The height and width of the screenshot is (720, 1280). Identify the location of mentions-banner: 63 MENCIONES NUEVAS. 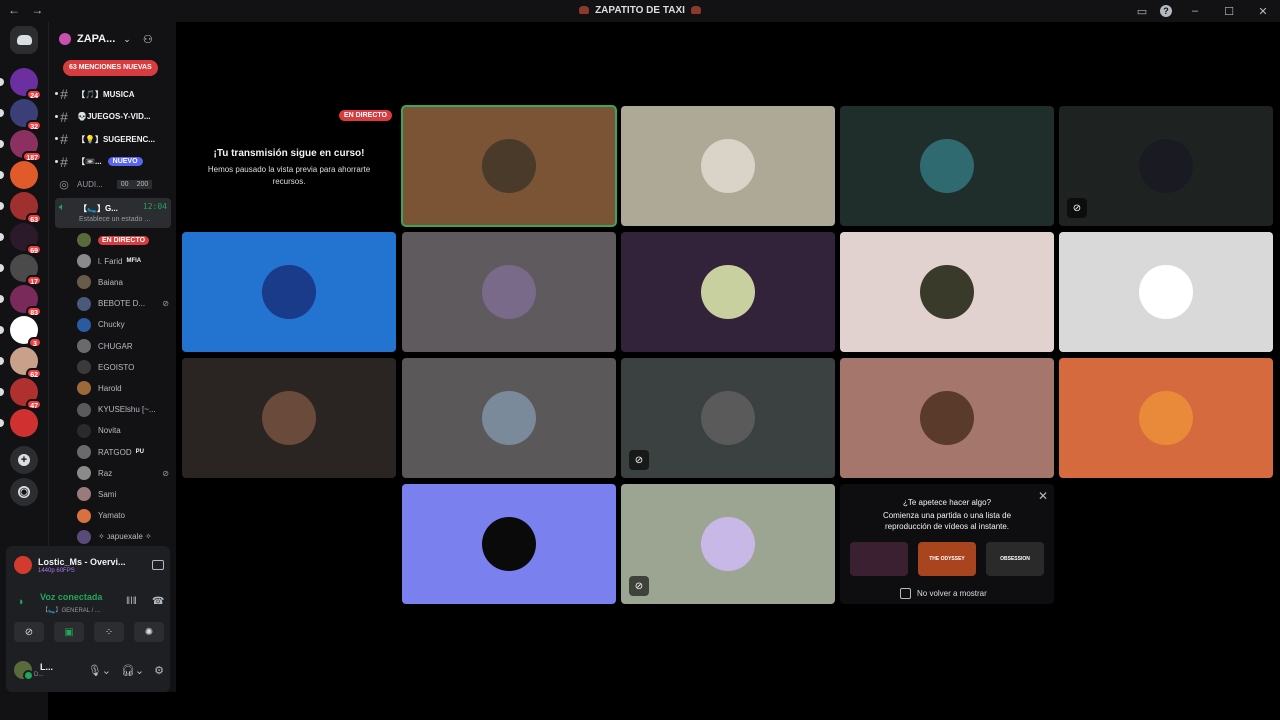
(110, 68).